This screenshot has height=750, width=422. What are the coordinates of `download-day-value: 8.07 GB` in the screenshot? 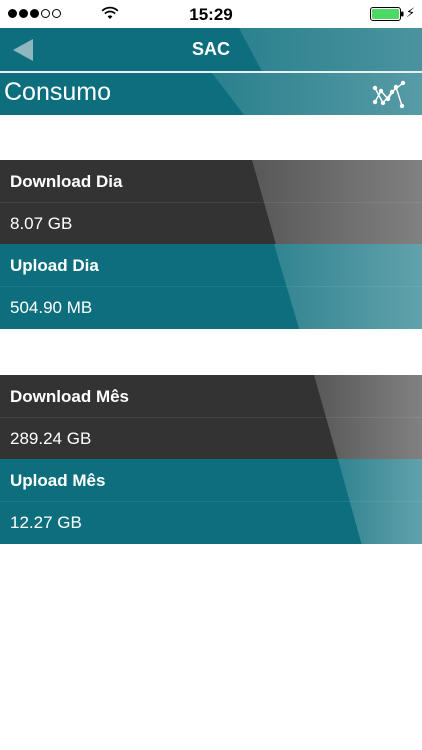 It's located at (41, 223).